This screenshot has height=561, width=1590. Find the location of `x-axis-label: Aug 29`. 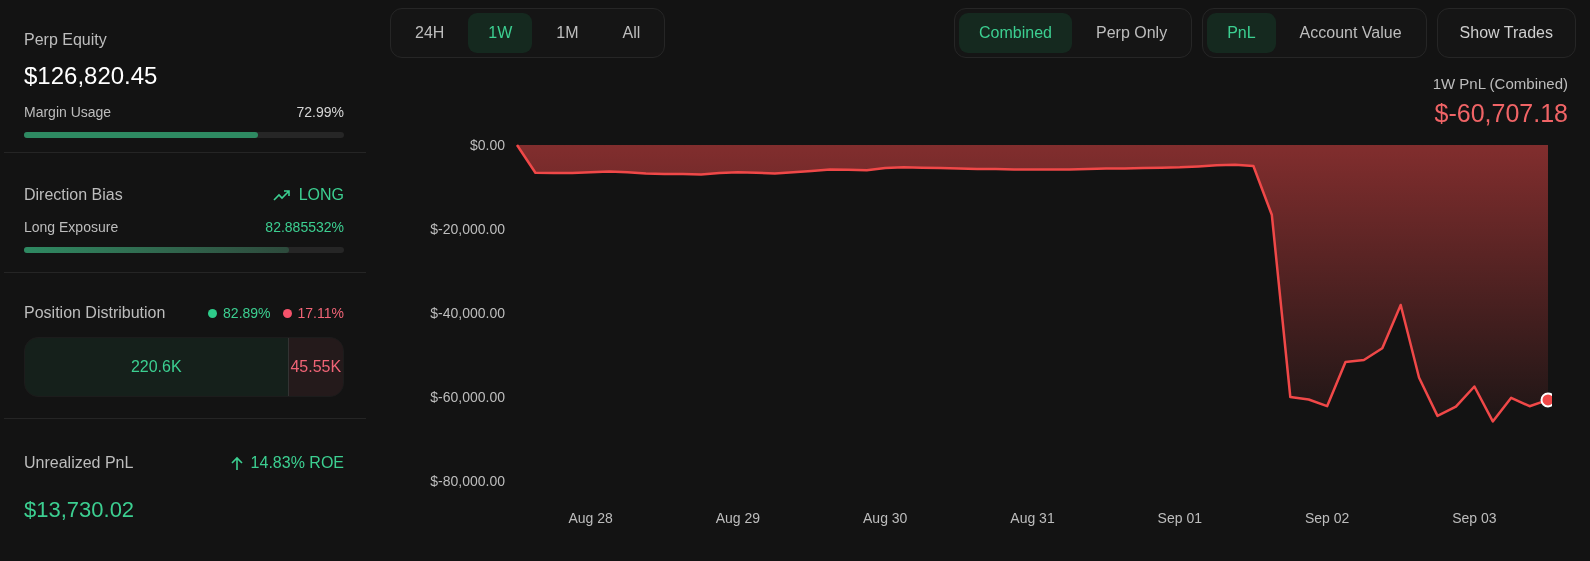

x-axis-label: Aug 29 is located at coordinates (738, 517).